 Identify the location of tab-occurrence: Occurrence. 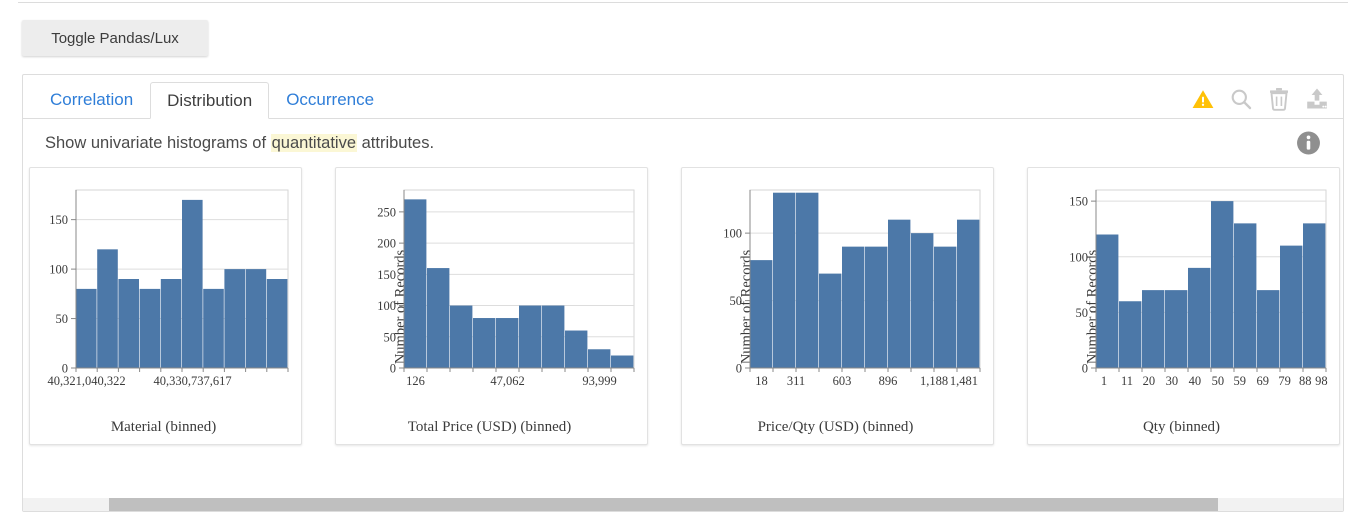
(330, 99).